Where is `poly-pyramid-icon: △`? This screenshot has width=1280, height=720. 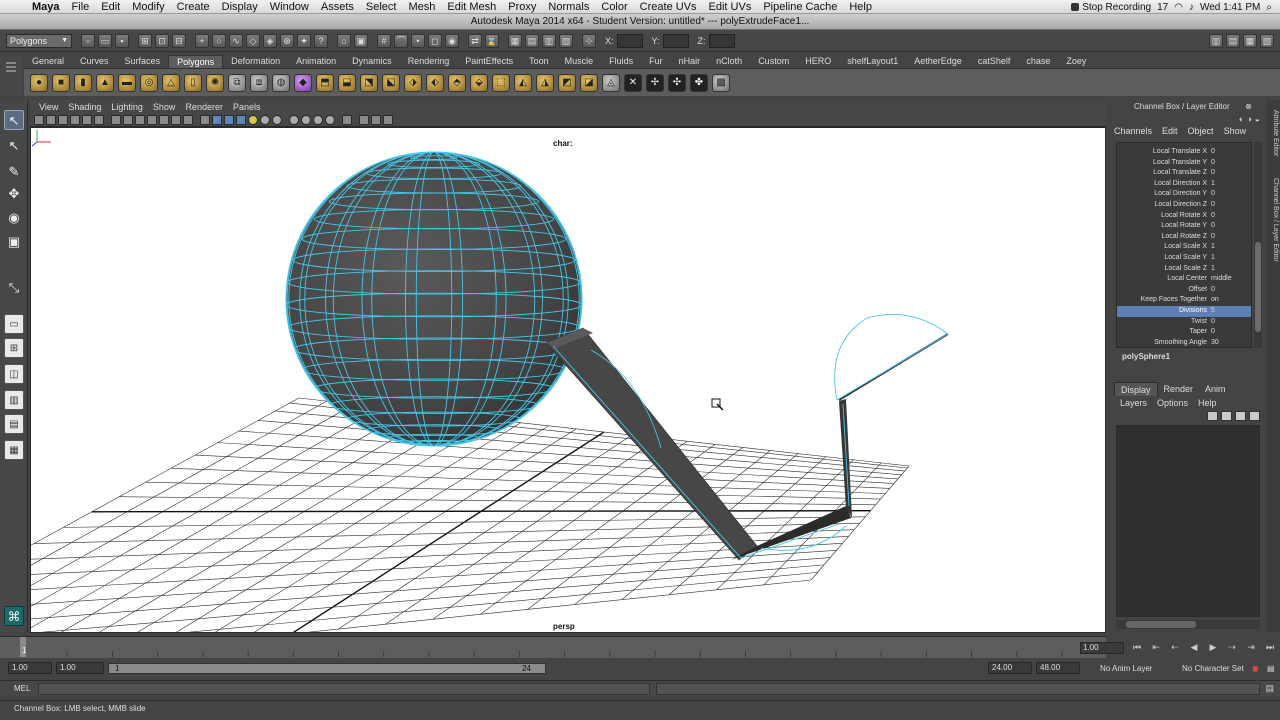
poly-pyramid-icon: △ is located at coordinates (171, 82).